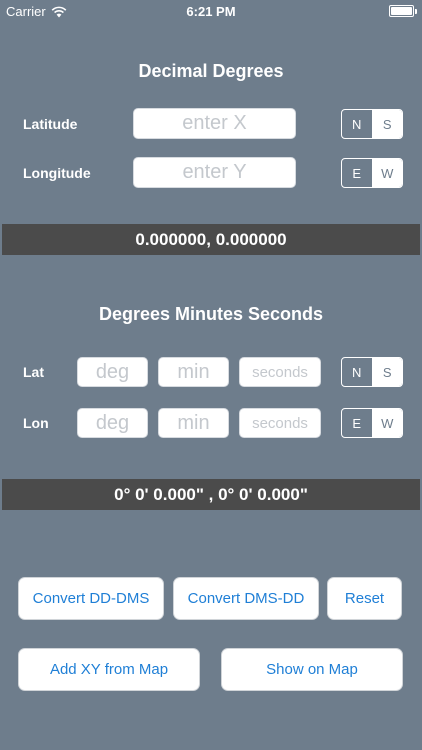 The height and width of the screenshot is (750, 422). I want to click on lat-ns-segmented: N S, so click(372, 124).